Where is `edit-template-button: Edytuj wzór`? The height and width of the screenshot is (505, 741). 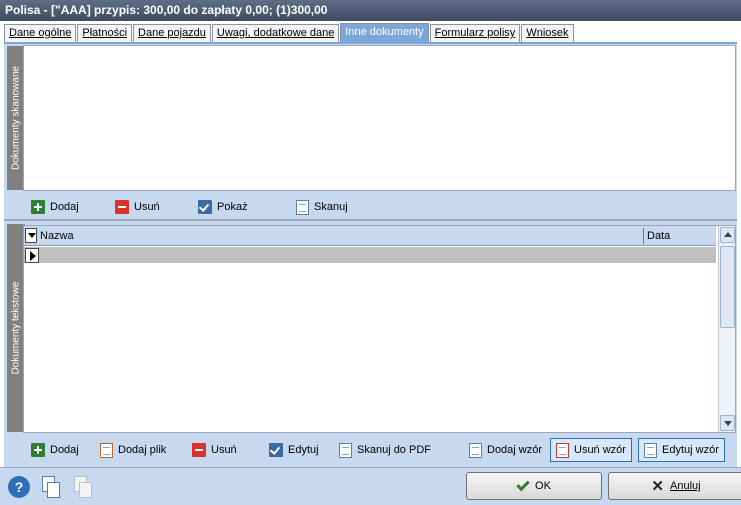
edit-template-button: Edytuj wzór is located at coordinates (681, 450).